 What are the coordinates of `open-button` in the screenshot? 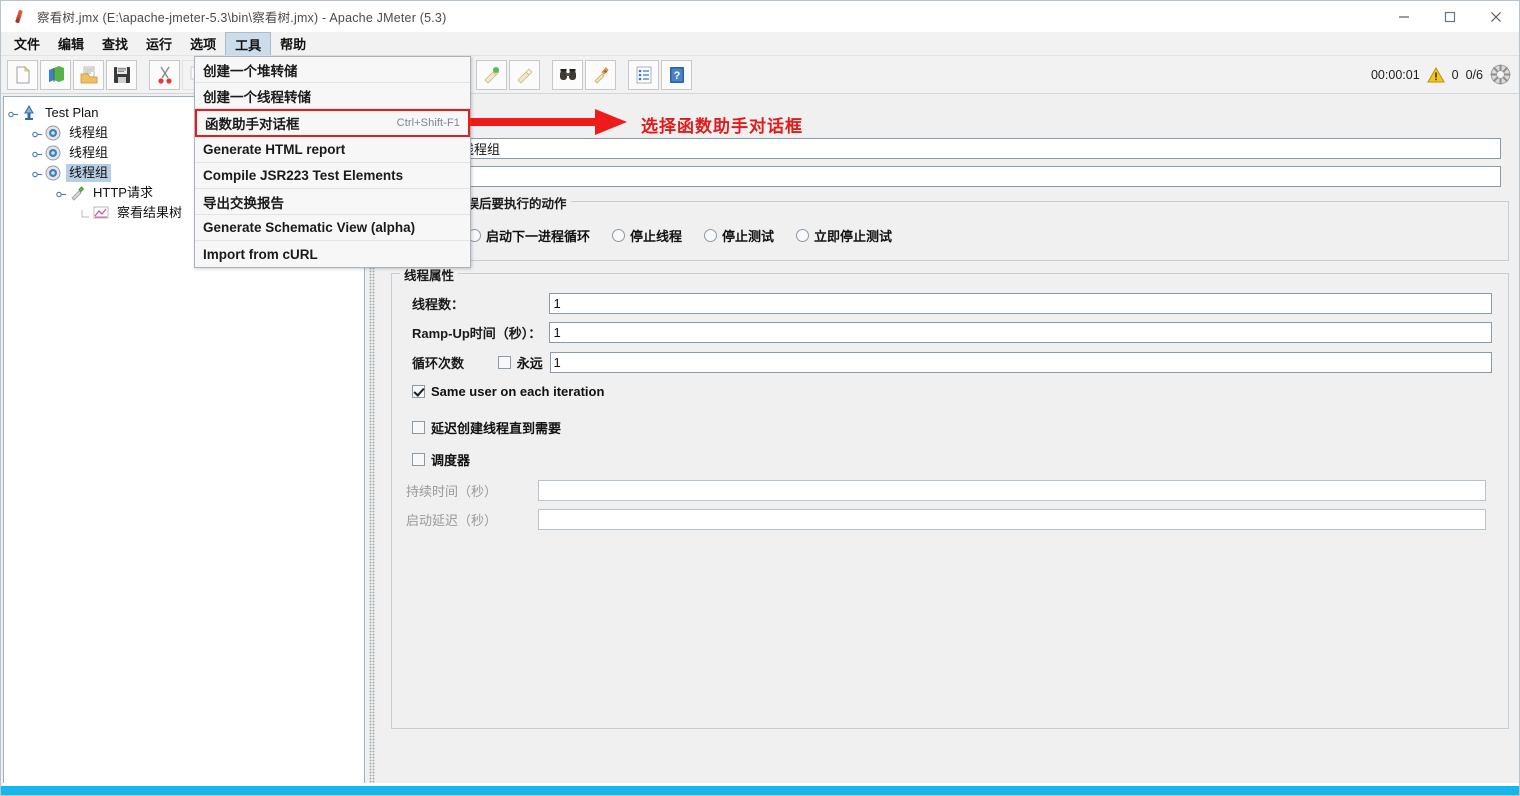 It's located at (88, 74).